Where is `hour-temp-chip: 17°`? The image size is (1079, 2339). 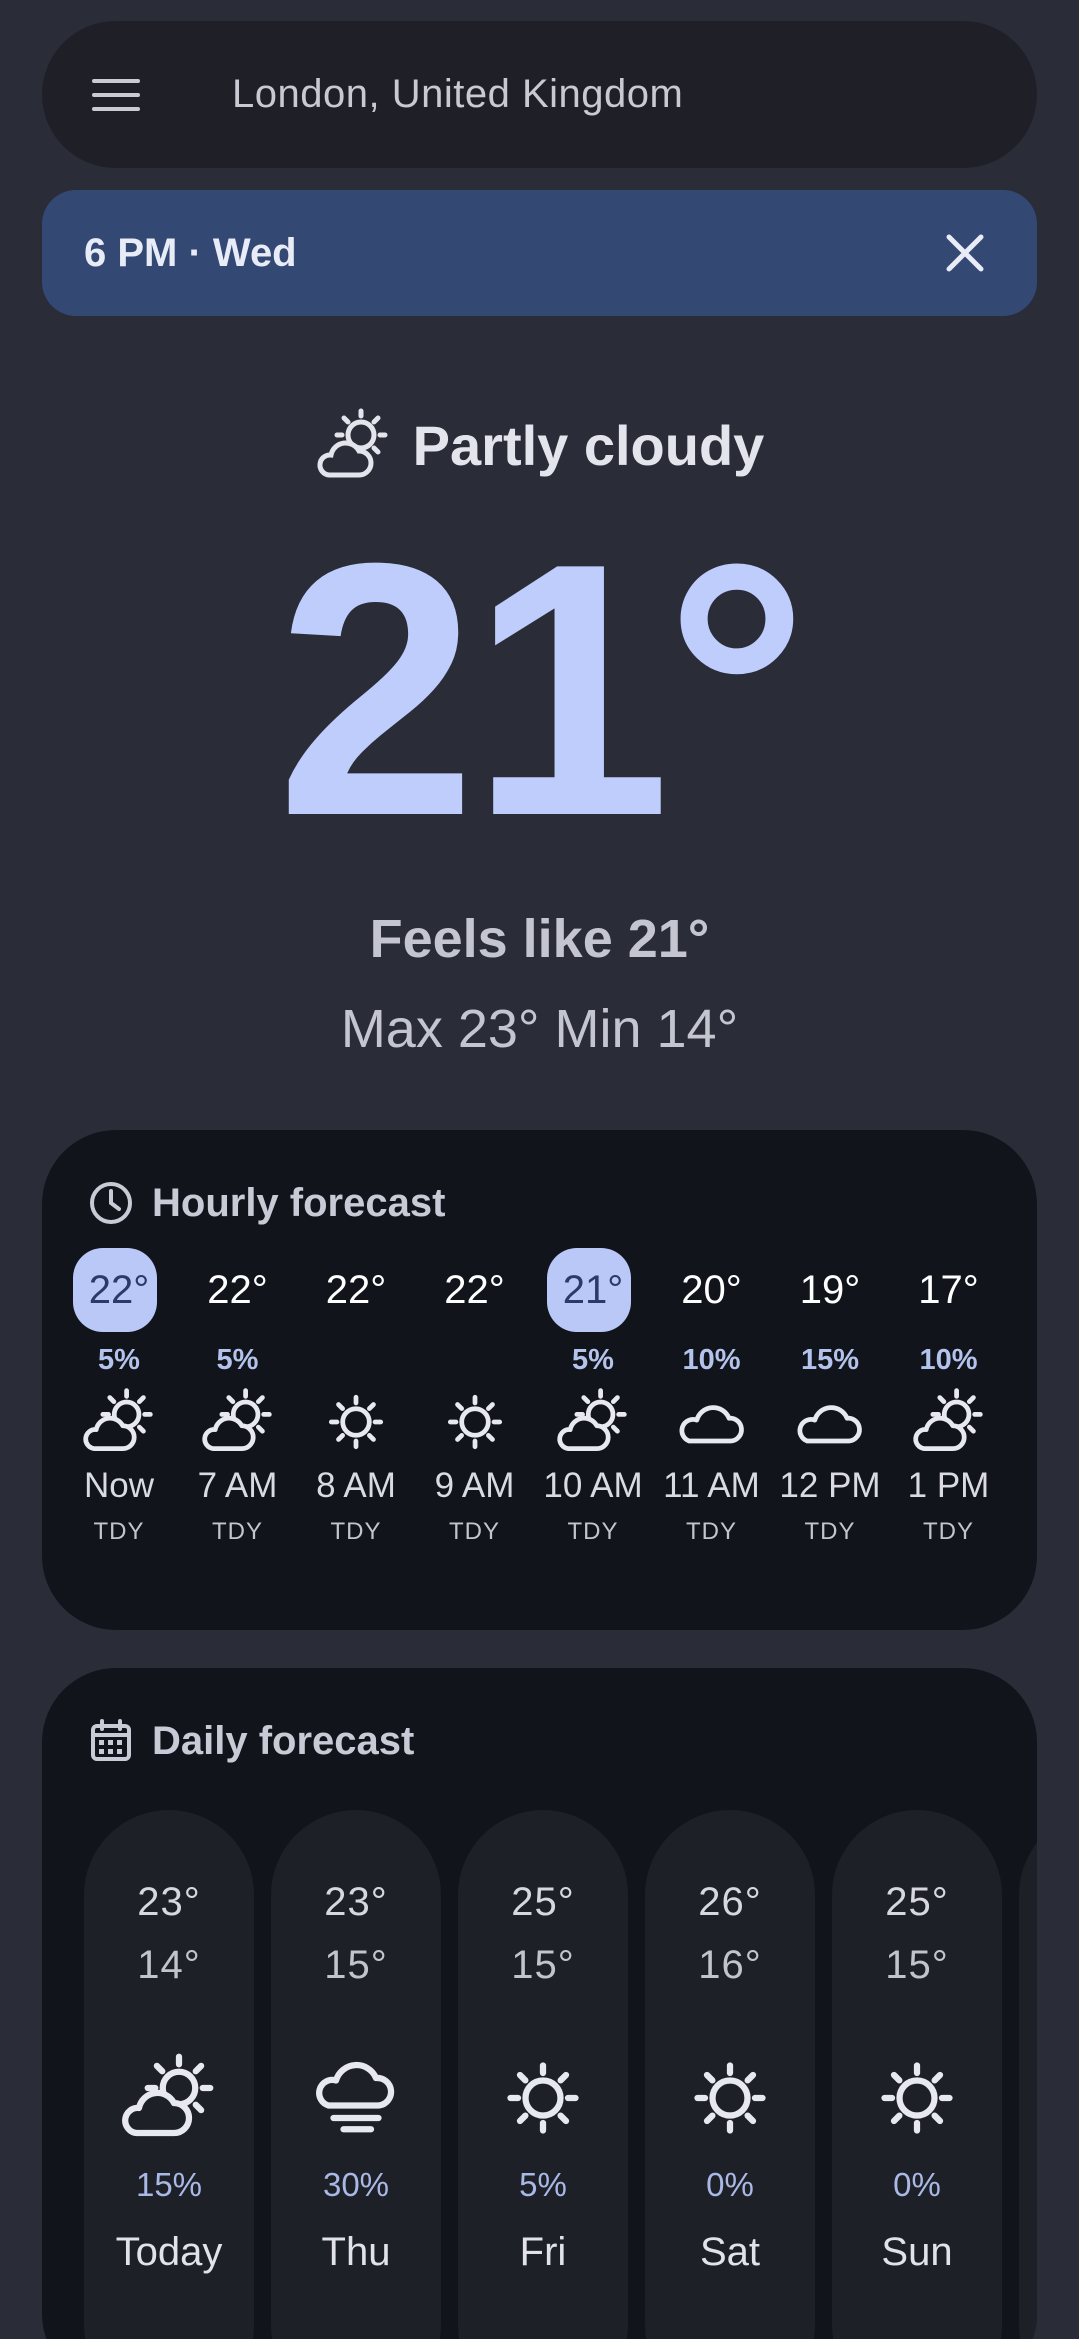 hour-temp-chip: 17° is located at coordinates (949, 1290).